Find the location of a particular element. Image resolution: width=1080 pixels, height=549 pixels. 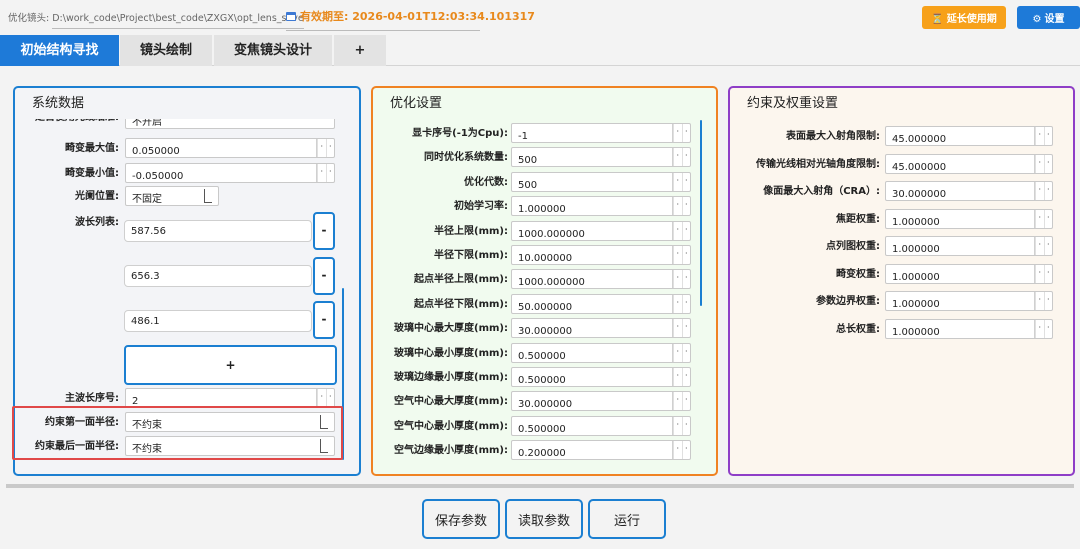

optimization-input: 1.000000 · · is located at coordinates (601, 206).